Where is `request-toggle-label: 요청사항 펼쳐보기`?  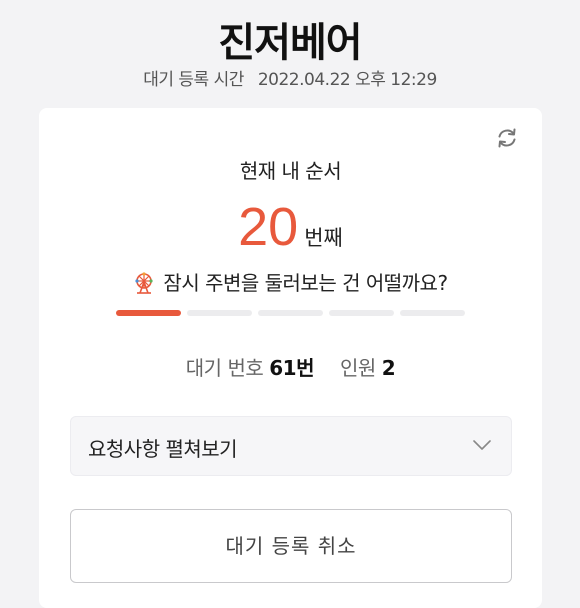 request-toggle-label: 요청사항 펼쳐보기 is located at coordinates (163, 449).